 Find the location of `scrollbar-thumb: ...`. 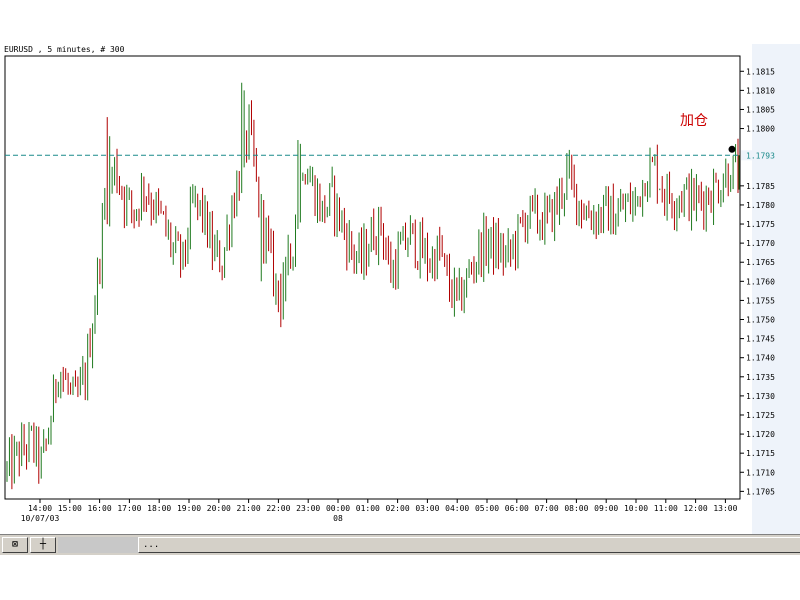

scrollbar-thumb: ... is located at coordinates (469, 545).